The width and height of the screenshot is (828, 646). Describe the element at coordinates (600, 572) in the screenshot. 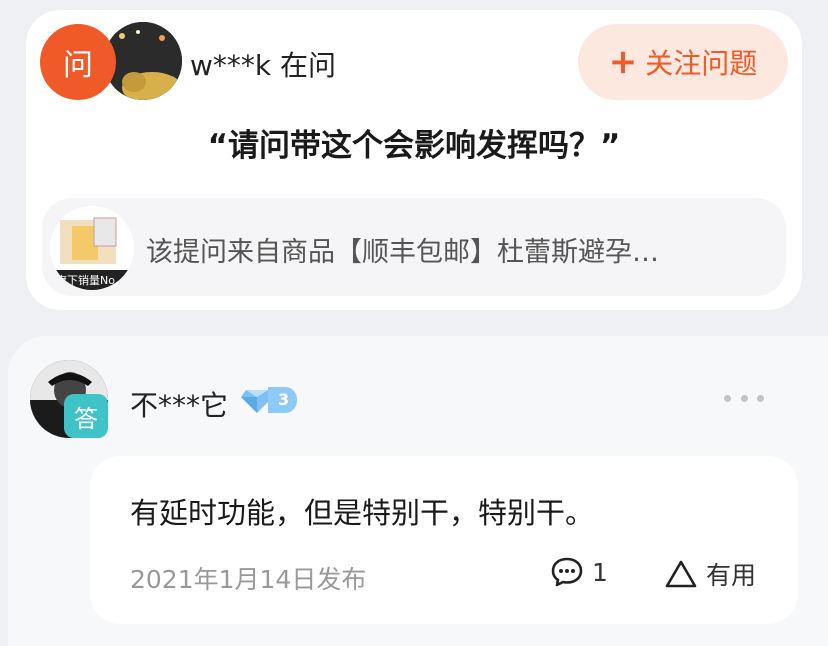

I see `comment-count: 1` at that location.